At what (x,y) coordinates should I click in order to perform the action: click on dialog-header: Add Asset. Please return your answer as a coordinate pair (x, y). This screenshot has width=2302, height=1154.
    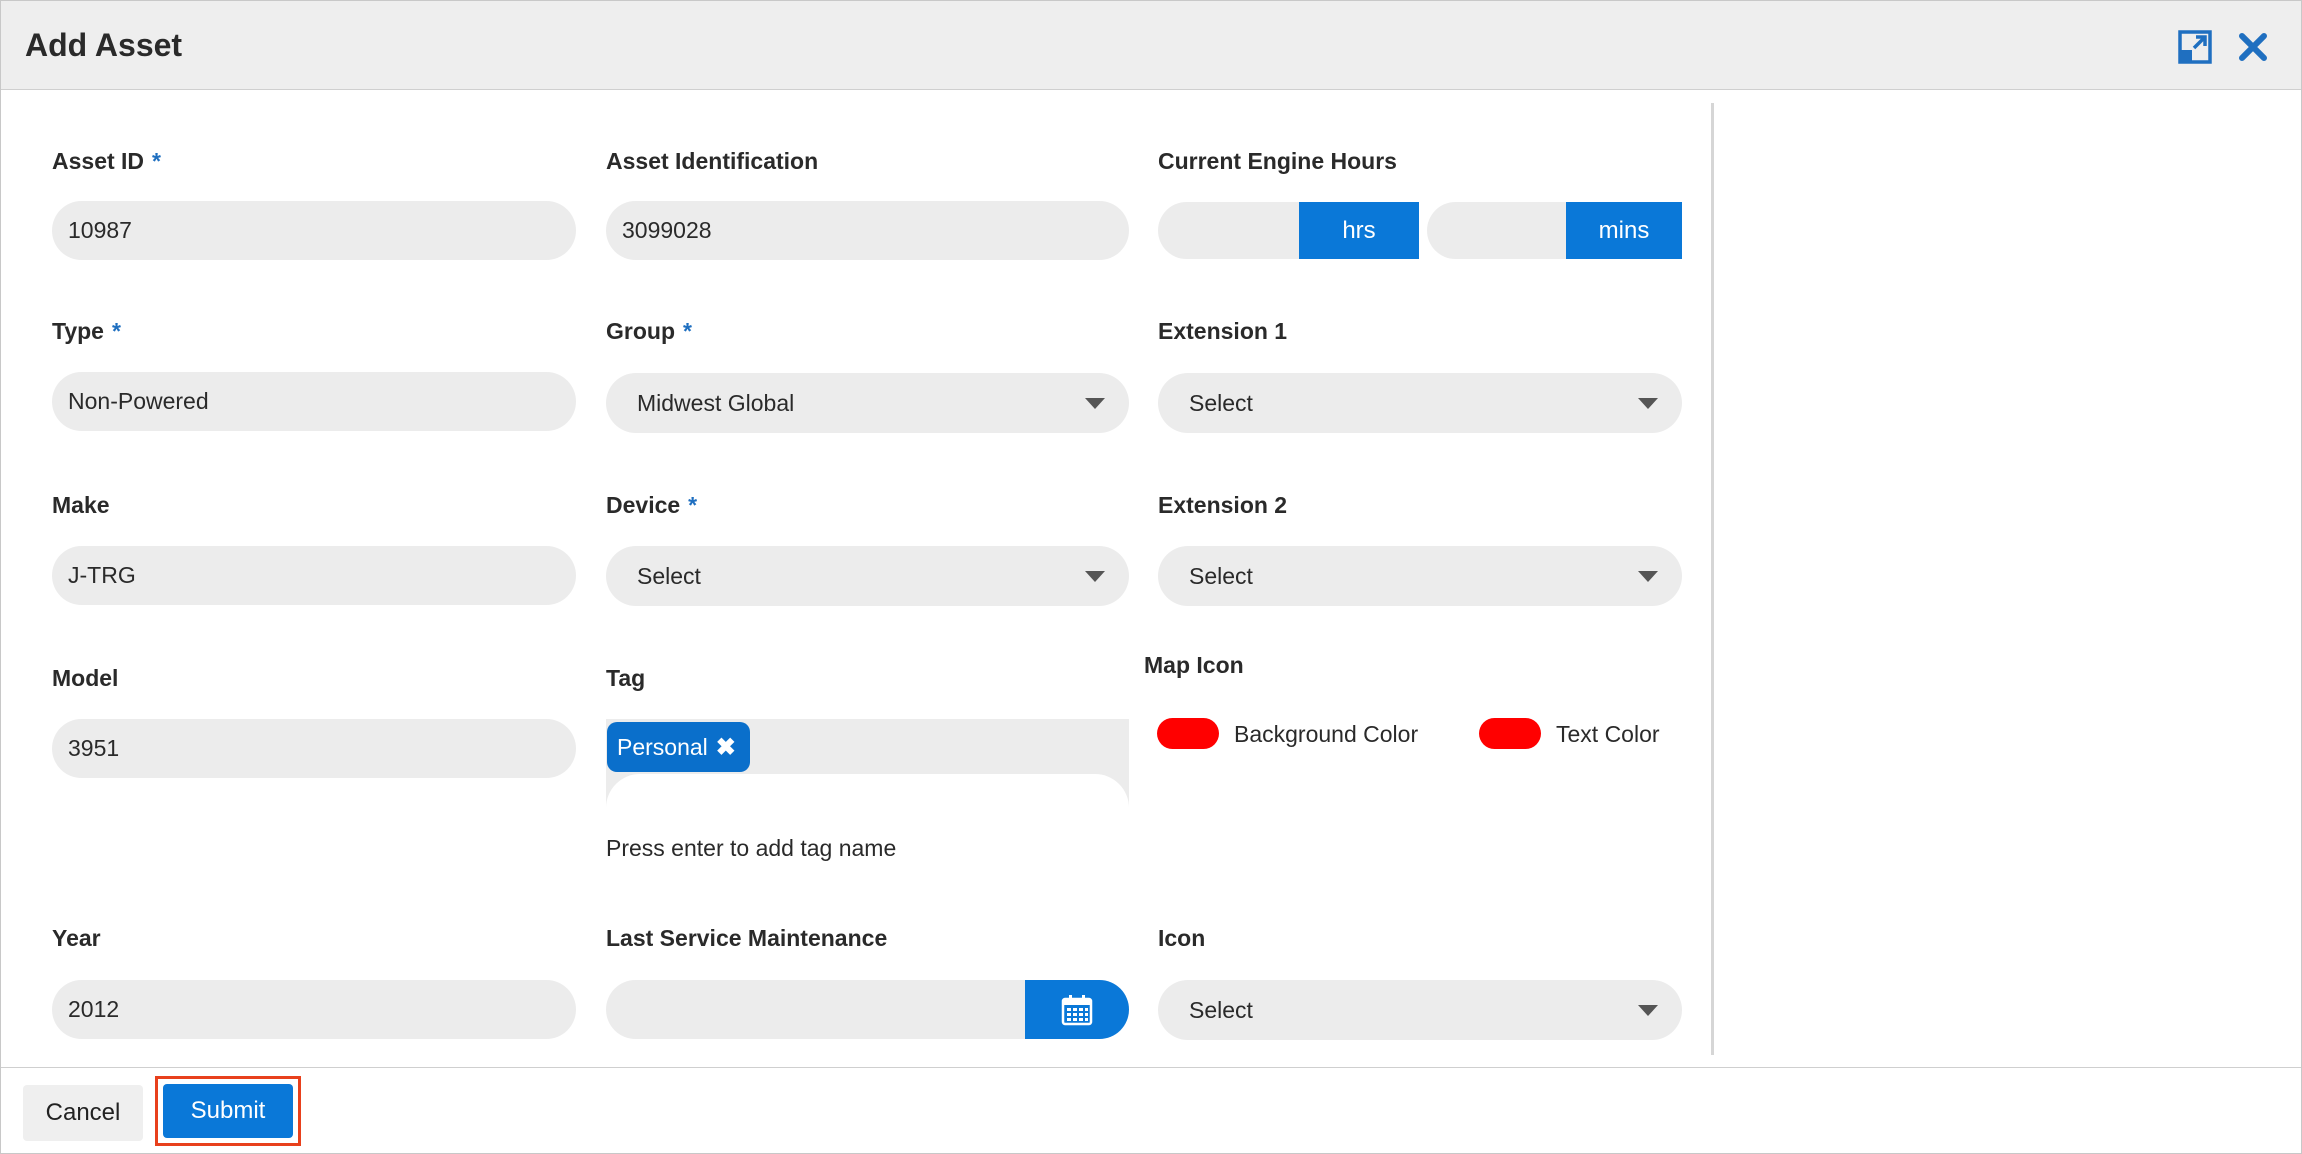
    Looking at the image, I should click on (1151, 45).